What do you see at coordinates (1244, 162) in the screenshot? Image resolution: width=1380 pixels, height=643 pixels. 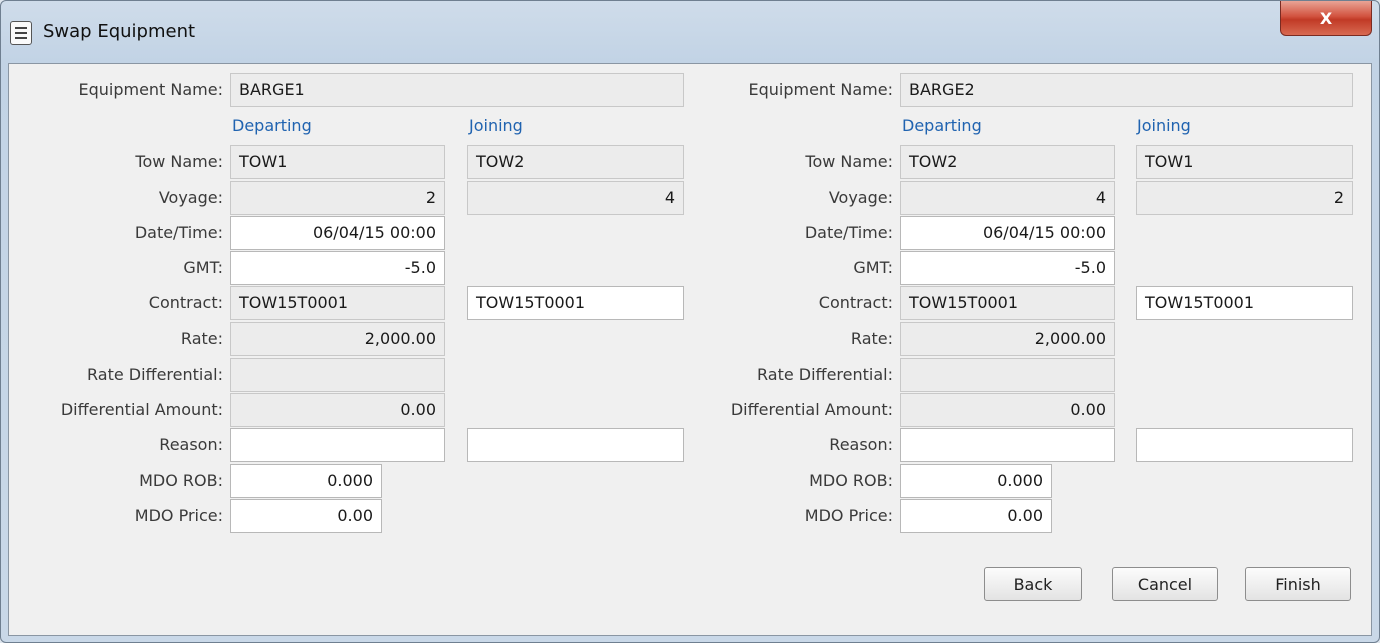 I see `right-joining-tow-name-field: TOW1` at bounding box center [1244, 162].